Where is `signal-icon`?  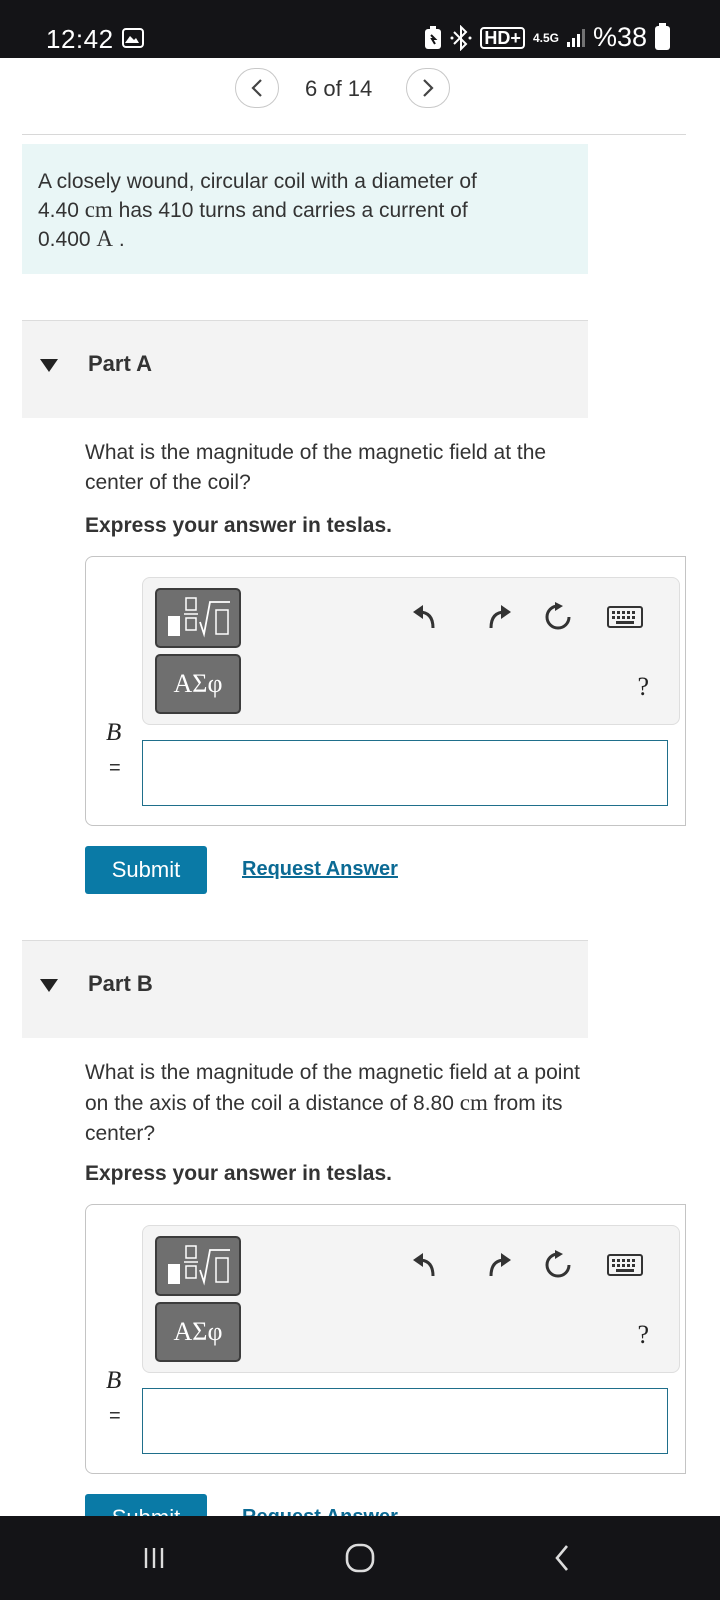 signal-icon is located at coordinates (575, 37).